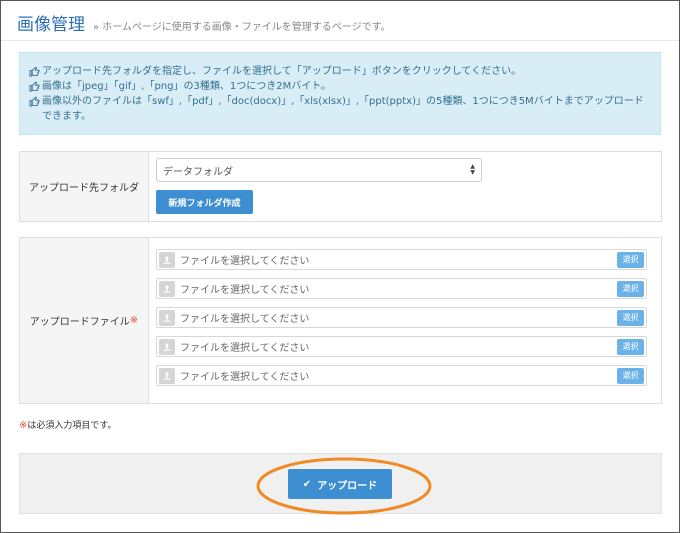  Describe the element at coordinates (347, 486) in the screenshot. I see `upload-button-label: アップロード` at that location.